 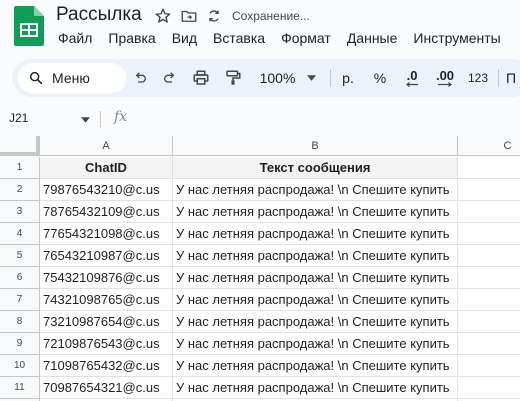 I want to click on undo-button, so click(x=140, y=78).